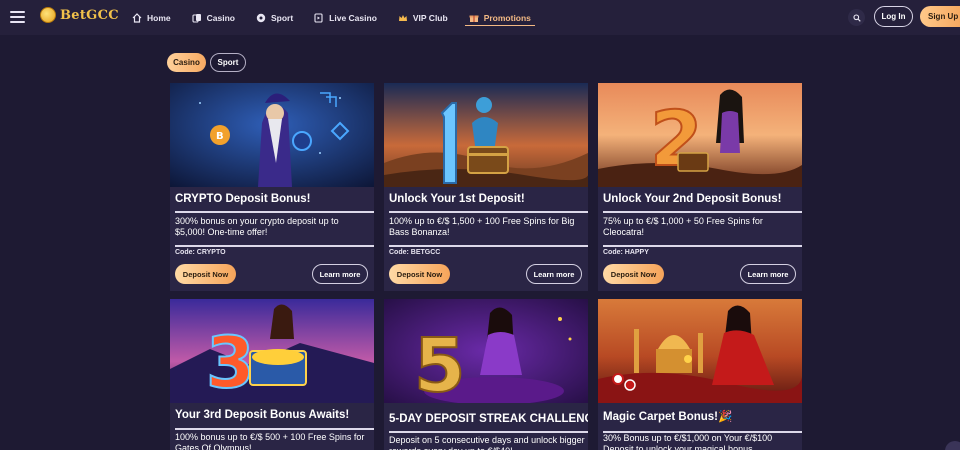 This screenshot has width=960, height=450. What do you see at coordinates (626, 252) in the screenshot?
I see `promo-code: Code: HAPPY` at bounding box center [626, 252].